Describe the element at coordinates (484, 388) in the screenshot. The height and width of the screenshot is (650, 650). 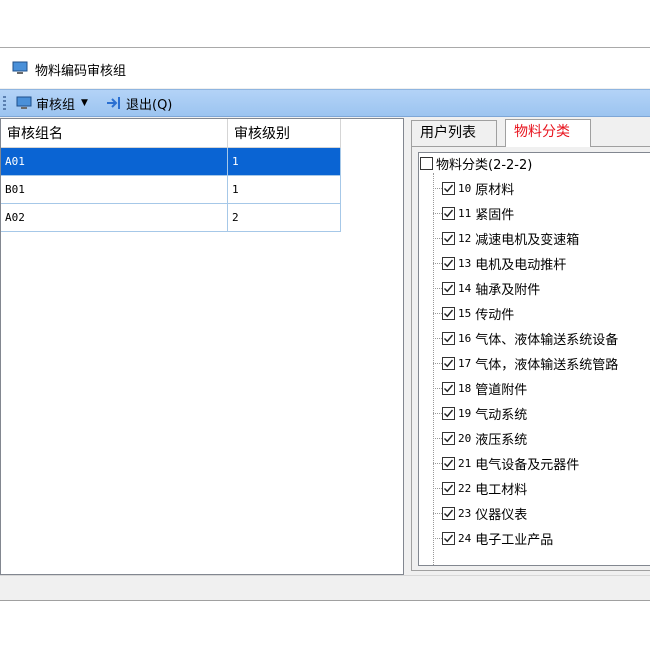
I see `tree-node: 18 管道附件` at that location.